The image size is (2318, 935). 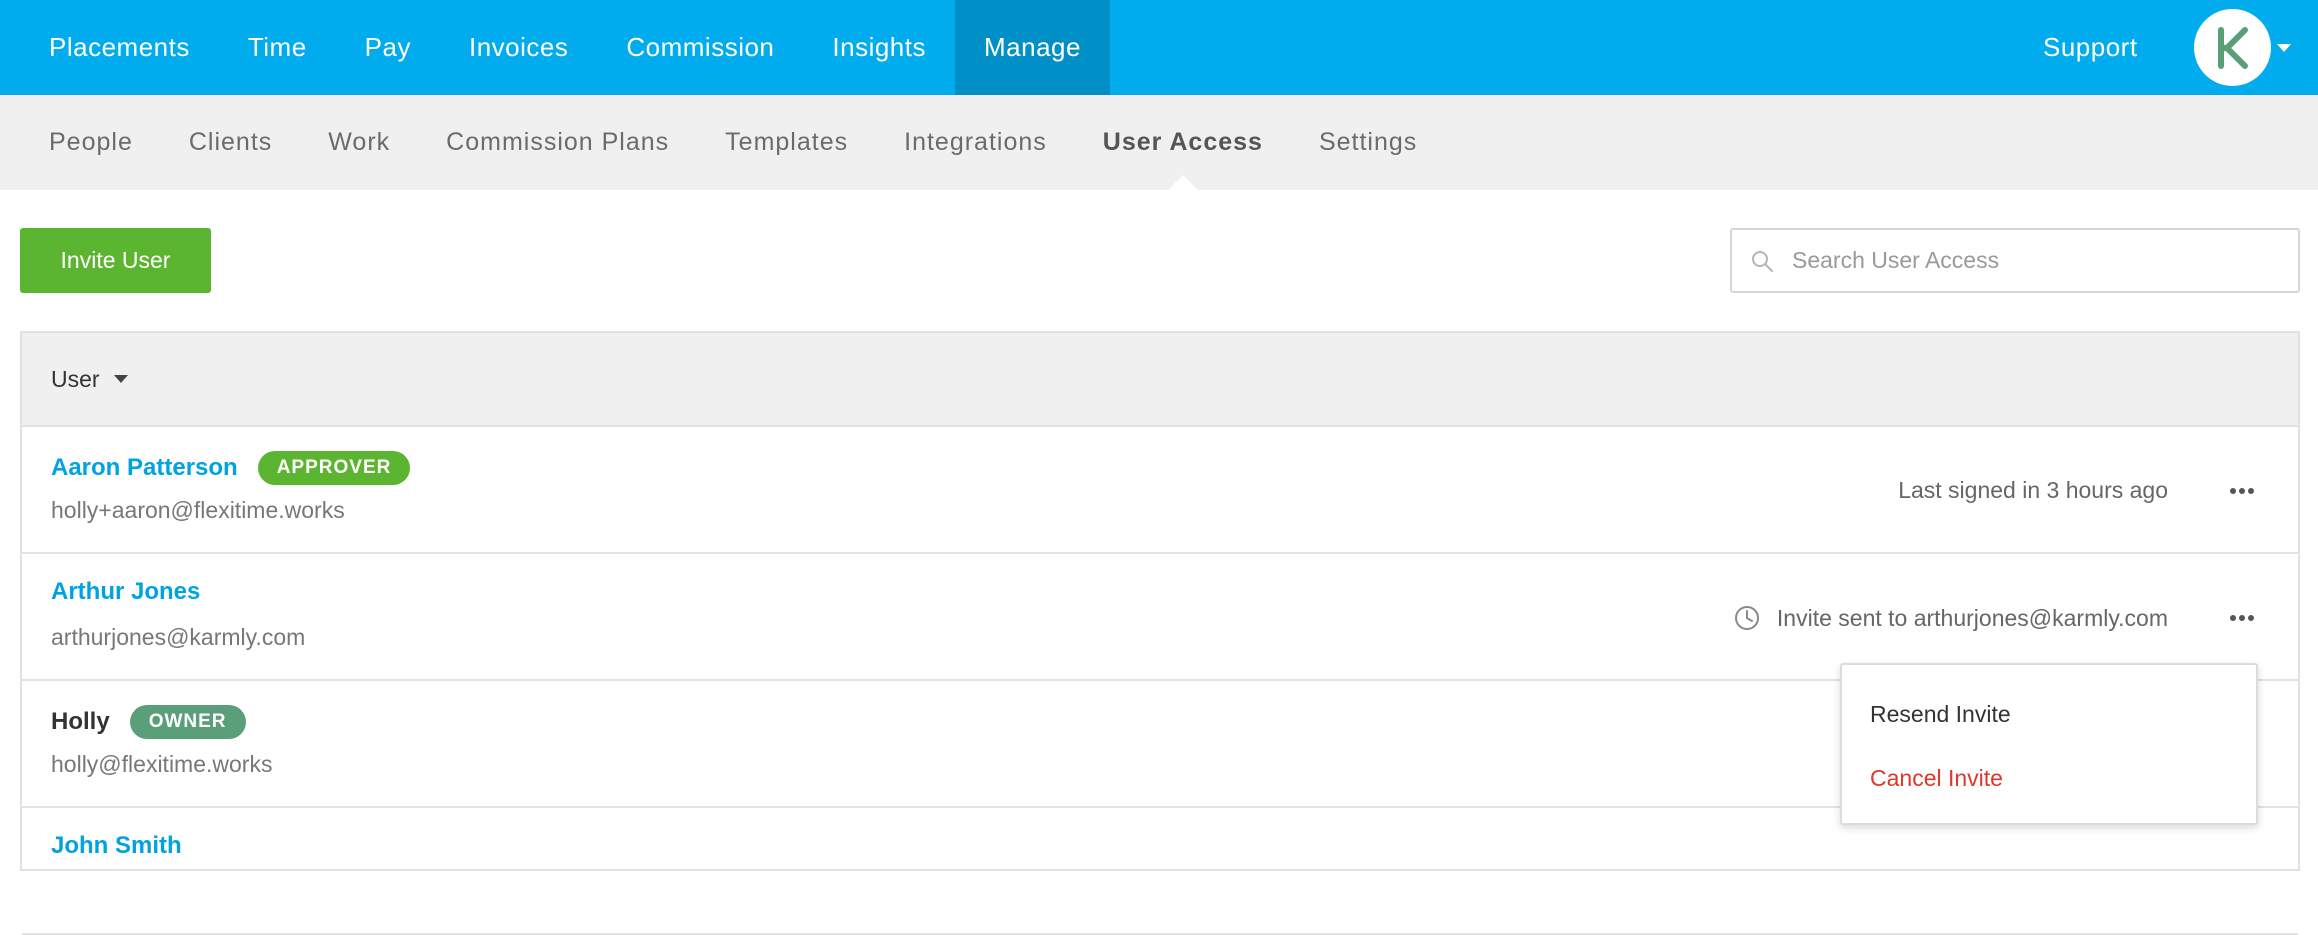 I want to click on row-actions-menu: Resend Invite Cancel Invite, so click(x=2049, y=744).